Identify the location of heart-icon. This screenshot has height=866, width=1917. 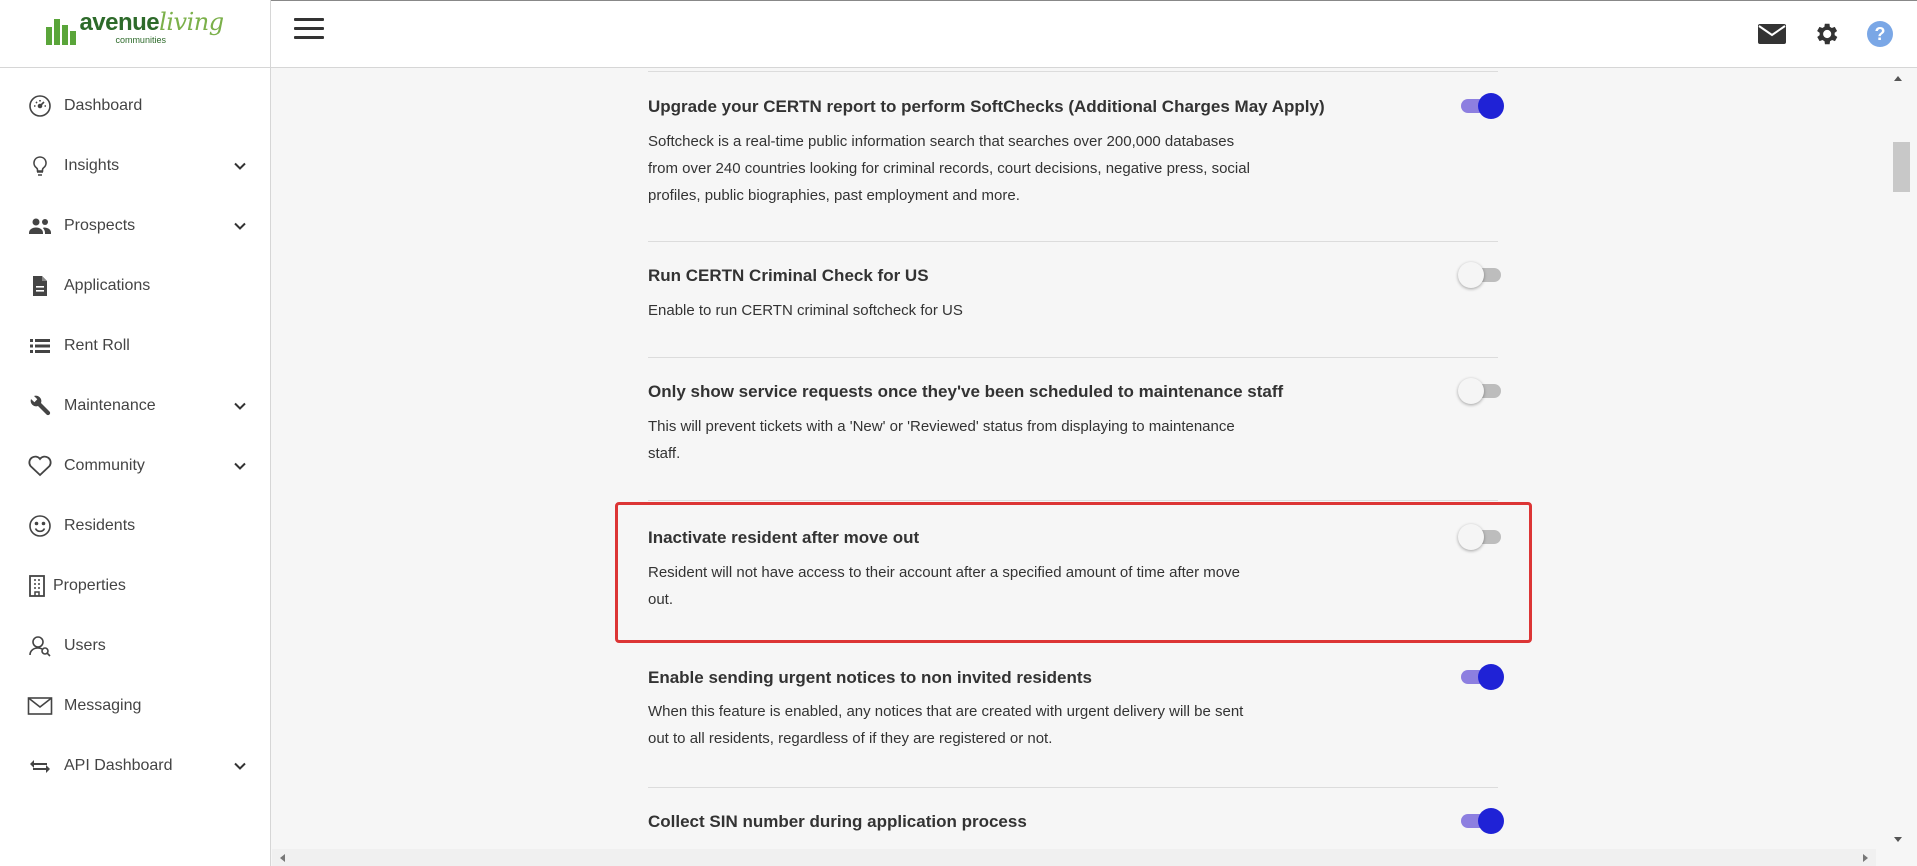
(40, 466).